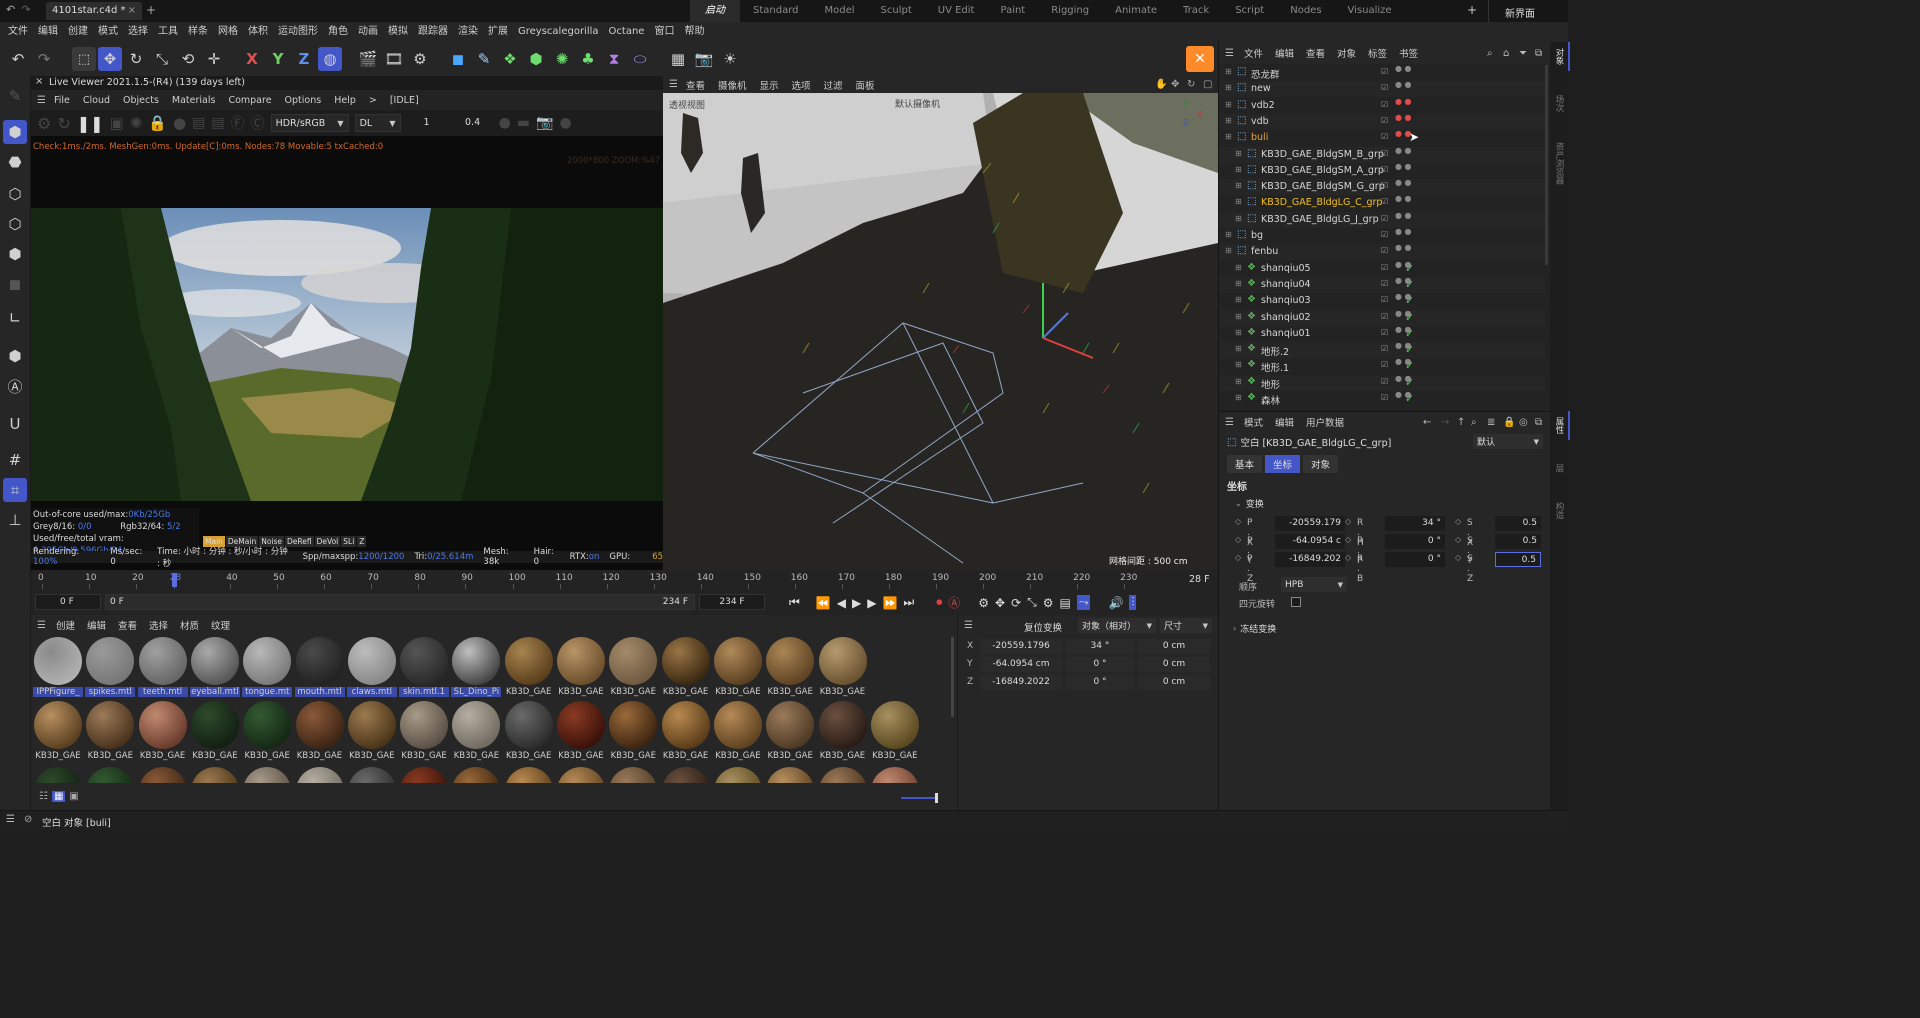 This screenshot has width=1920, height=1018. What do you see at coordinates (1284, 53) in the screenshot?
I see `objmenu-item-1: 编辑` at bounding box center [1284, 53].